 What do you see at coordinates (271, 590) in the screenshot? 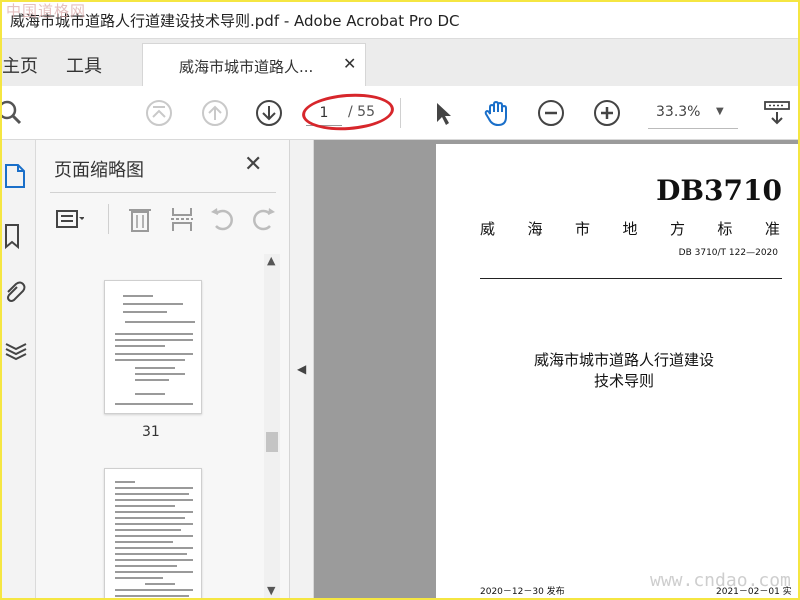
I see `scroll-down-icon: ▼` at bounding box center [271, 590].